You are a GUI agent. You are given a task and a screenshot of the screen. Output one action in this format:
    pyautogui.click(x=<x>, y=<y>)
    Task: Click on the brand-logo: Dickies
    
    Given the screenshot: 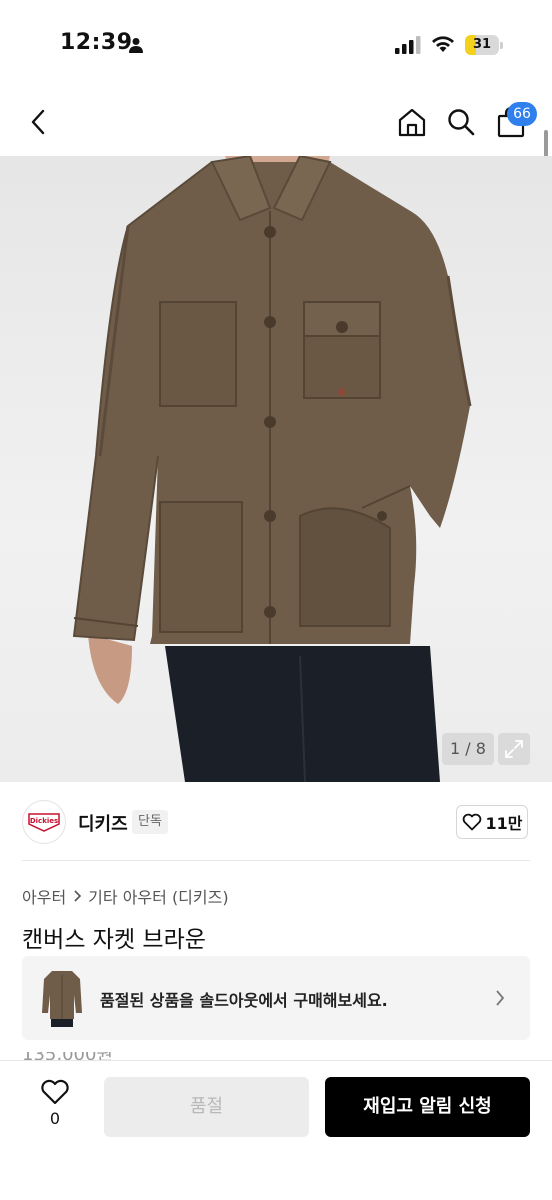 What is the action you would take?
    pyautogui.click(x=44, y=822)
    